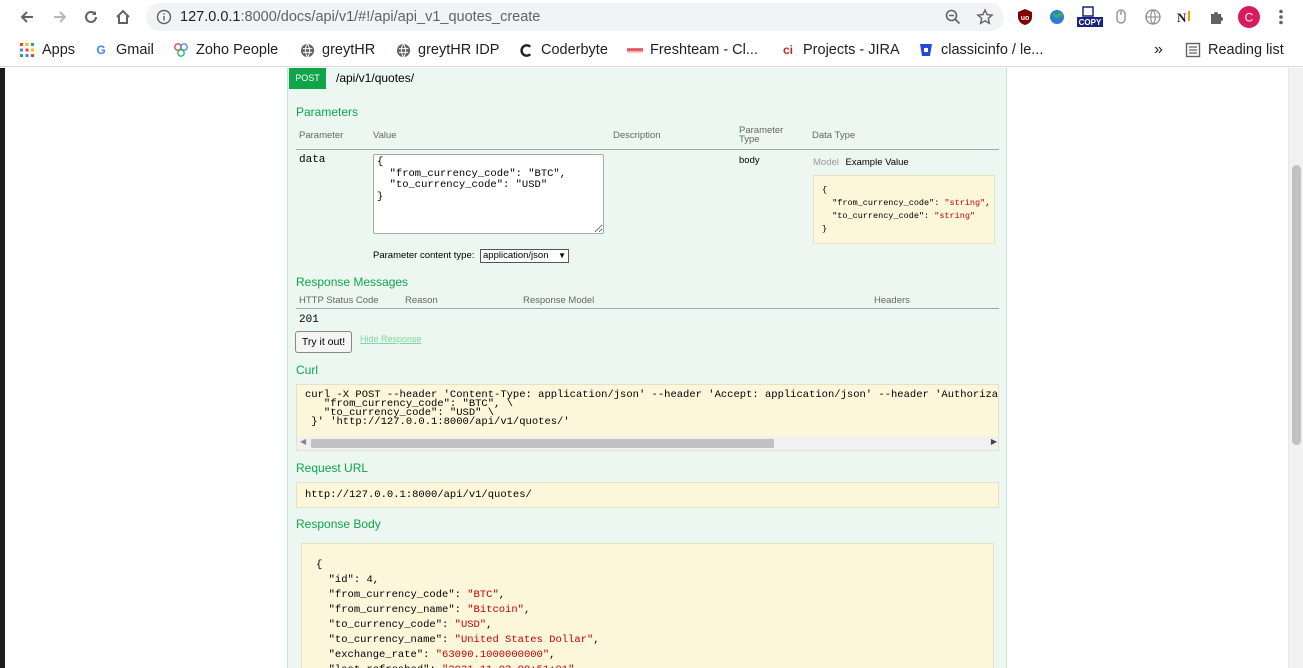 Image resolution: width=1303 pixels, height=668 pixels. I want to click on reload-icon, so click(91, 17).